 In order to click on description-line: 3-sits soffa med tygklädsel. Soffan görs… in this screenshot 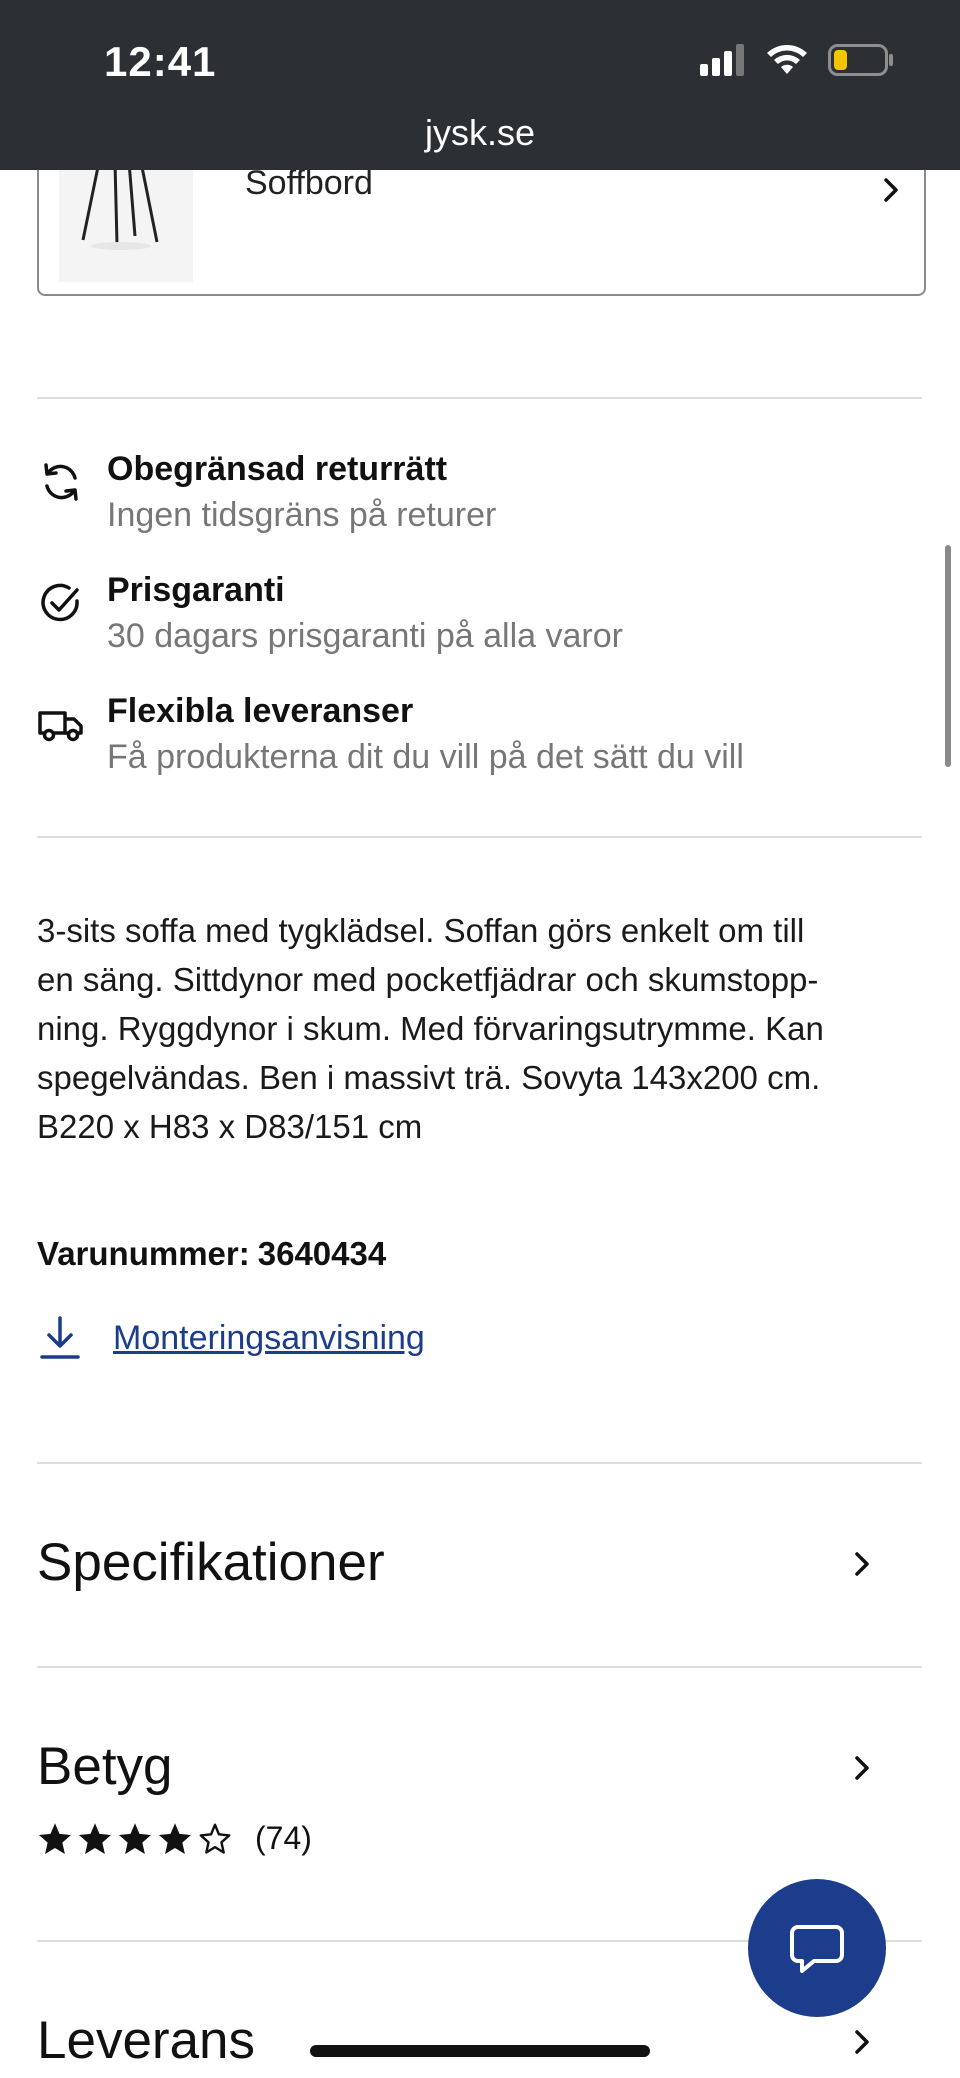, I will do `click(421, 930)`.